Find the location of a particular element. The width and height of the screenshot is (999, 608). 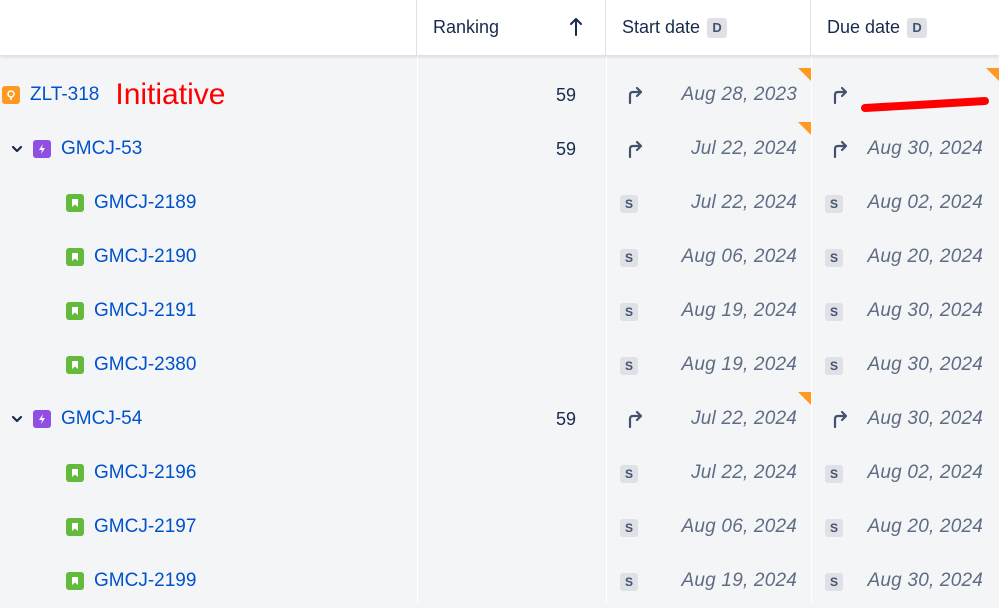

initiative-icon is located at coordinates (11, 95).